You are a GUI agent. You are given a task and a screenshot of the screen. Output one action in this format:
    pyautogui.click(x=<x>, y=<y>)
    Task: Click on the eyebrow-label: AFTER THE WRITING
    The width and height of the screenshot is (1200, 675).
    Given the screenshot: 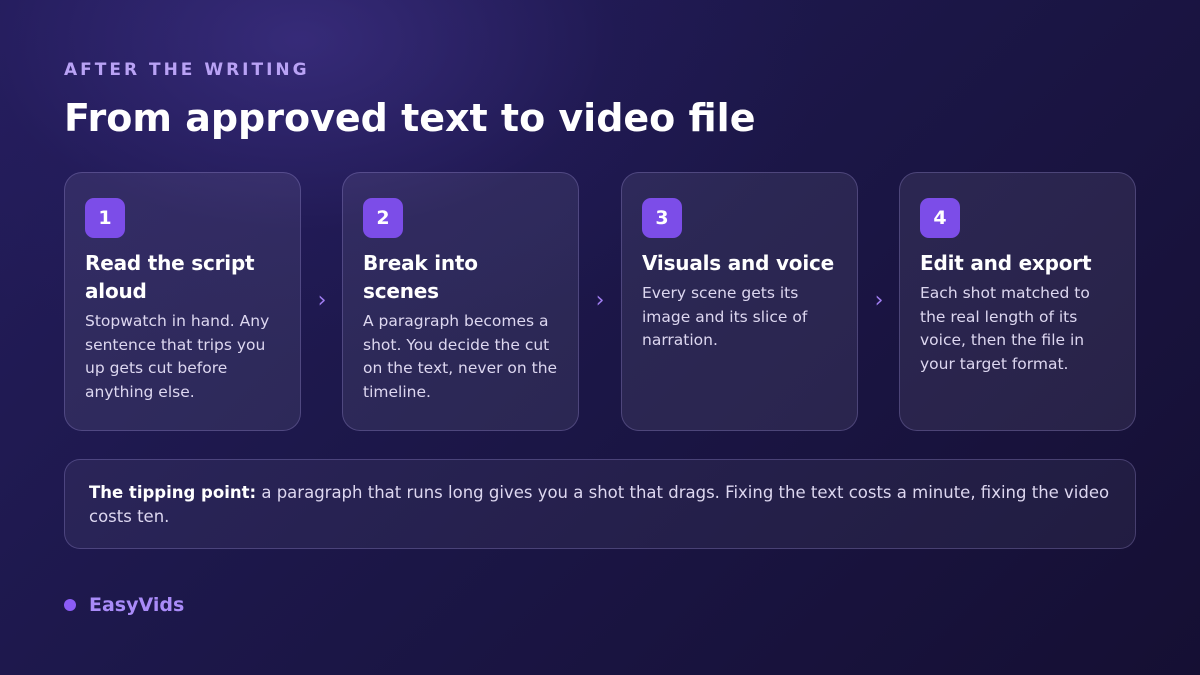 What is the action you would take?
    pyautogui.click(x=187, y=70)
    